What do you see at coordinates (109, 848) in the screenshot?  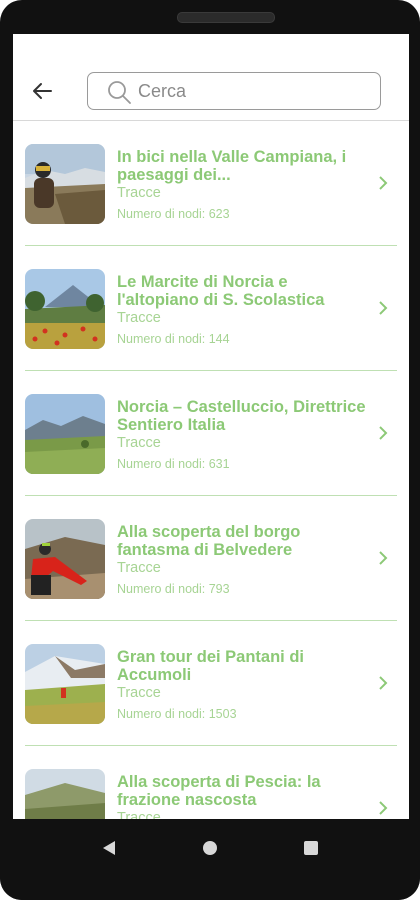 I see `triangle-back-icon` at bounding box center [109, 848].